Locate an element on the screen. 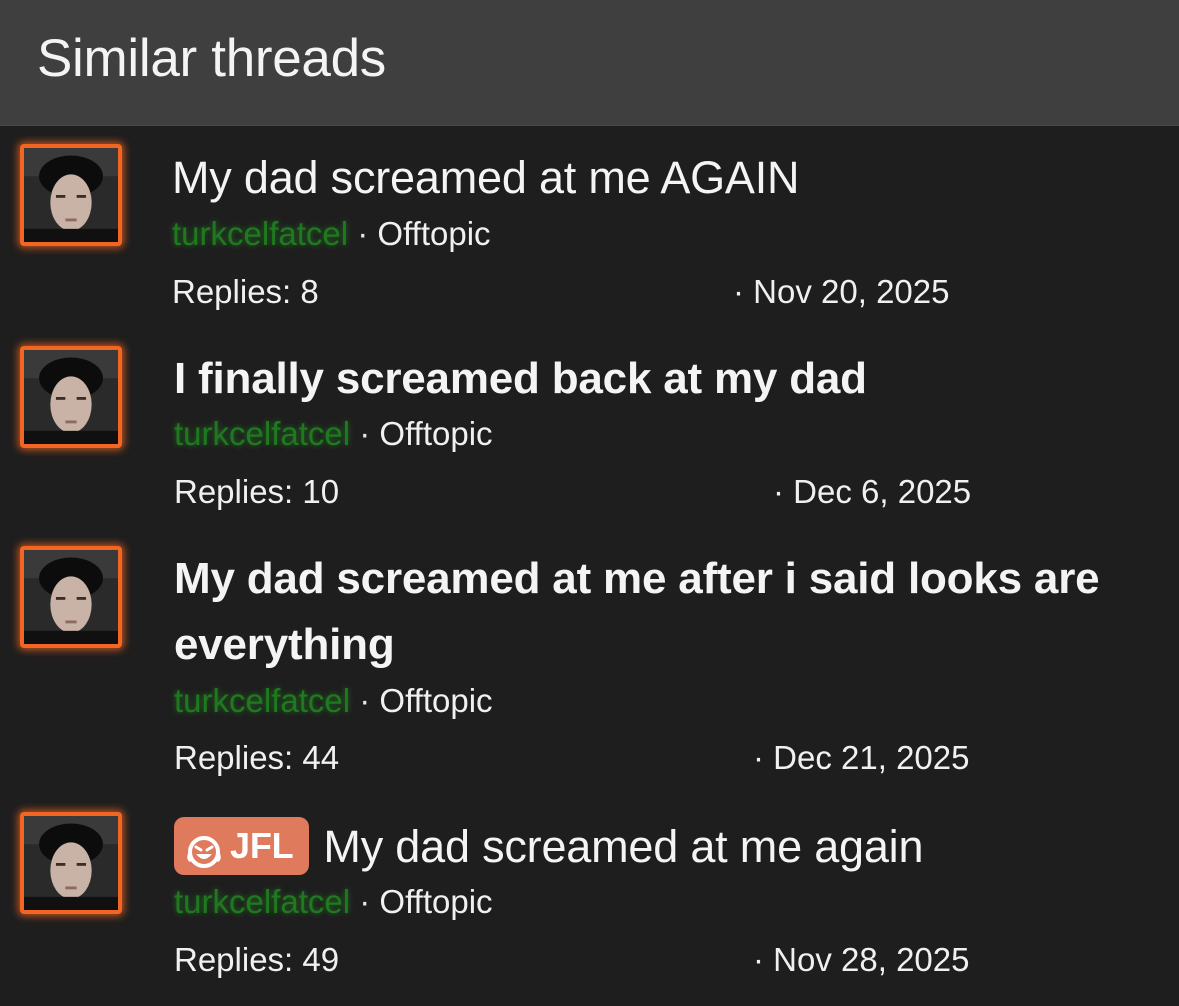 The image size is (1179, 1006). thread-title: I finally screamed back at my dad is located at coordinates (520, 379).